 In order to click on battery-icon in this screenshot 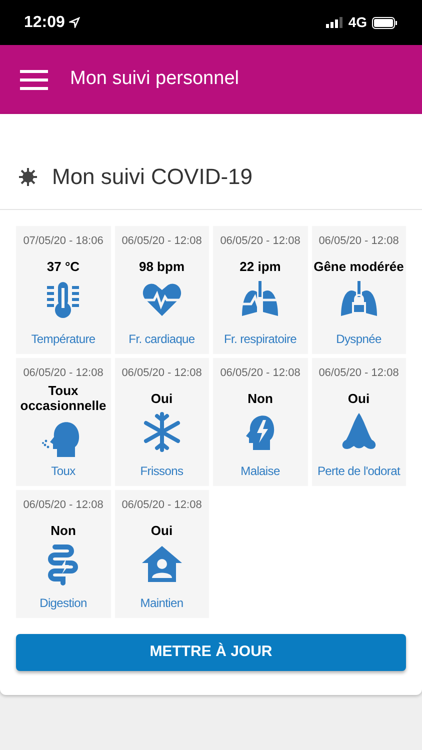, I will do `click(385, 22)`.